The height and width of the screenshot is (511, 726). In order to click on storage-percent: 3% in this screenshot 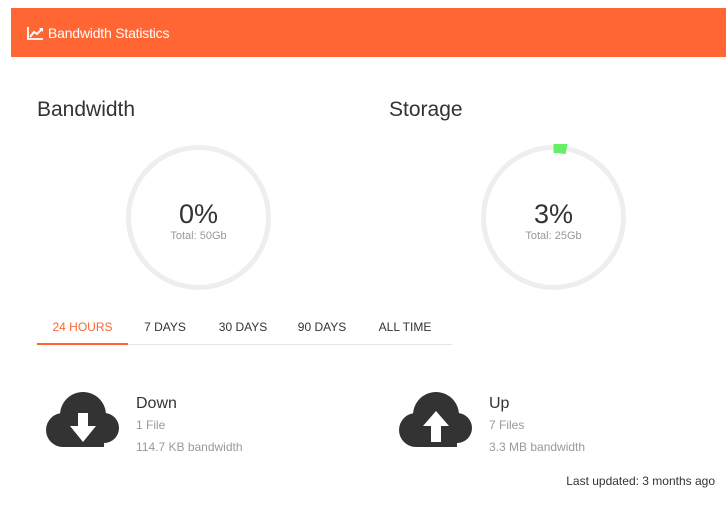, I will do `click(553, 214)`.